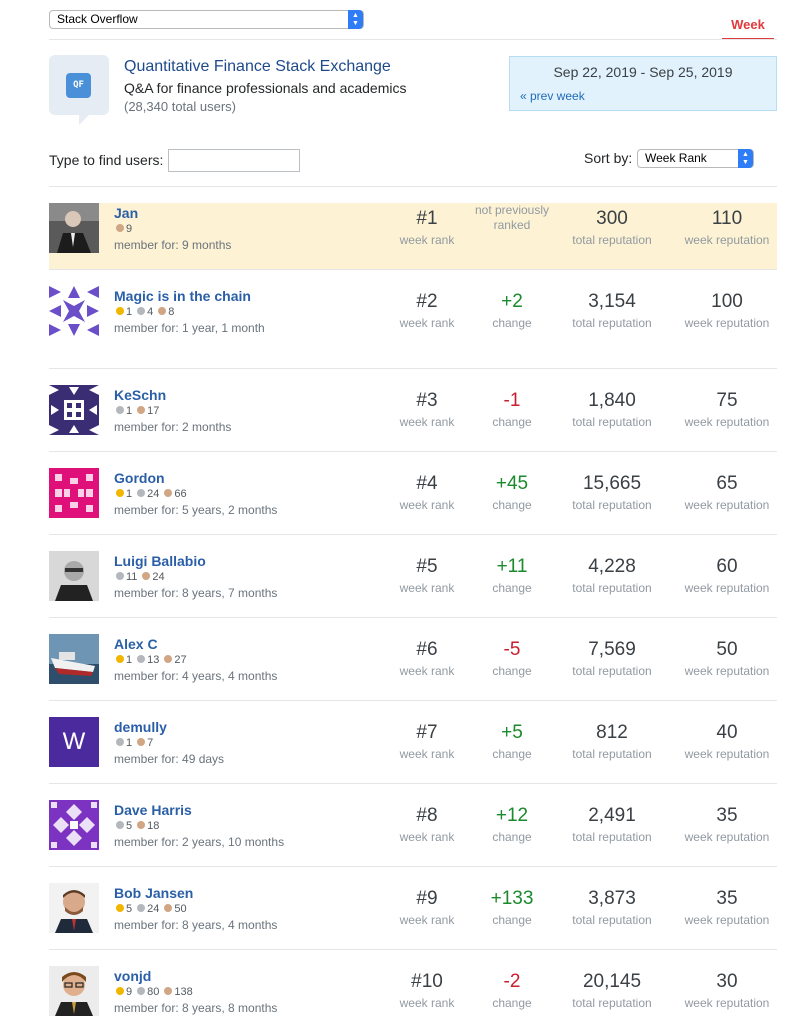 Image resolution: width=787 pixels, height=1025 pixels. I want to click on site-logo: QF, so click(79, 90).